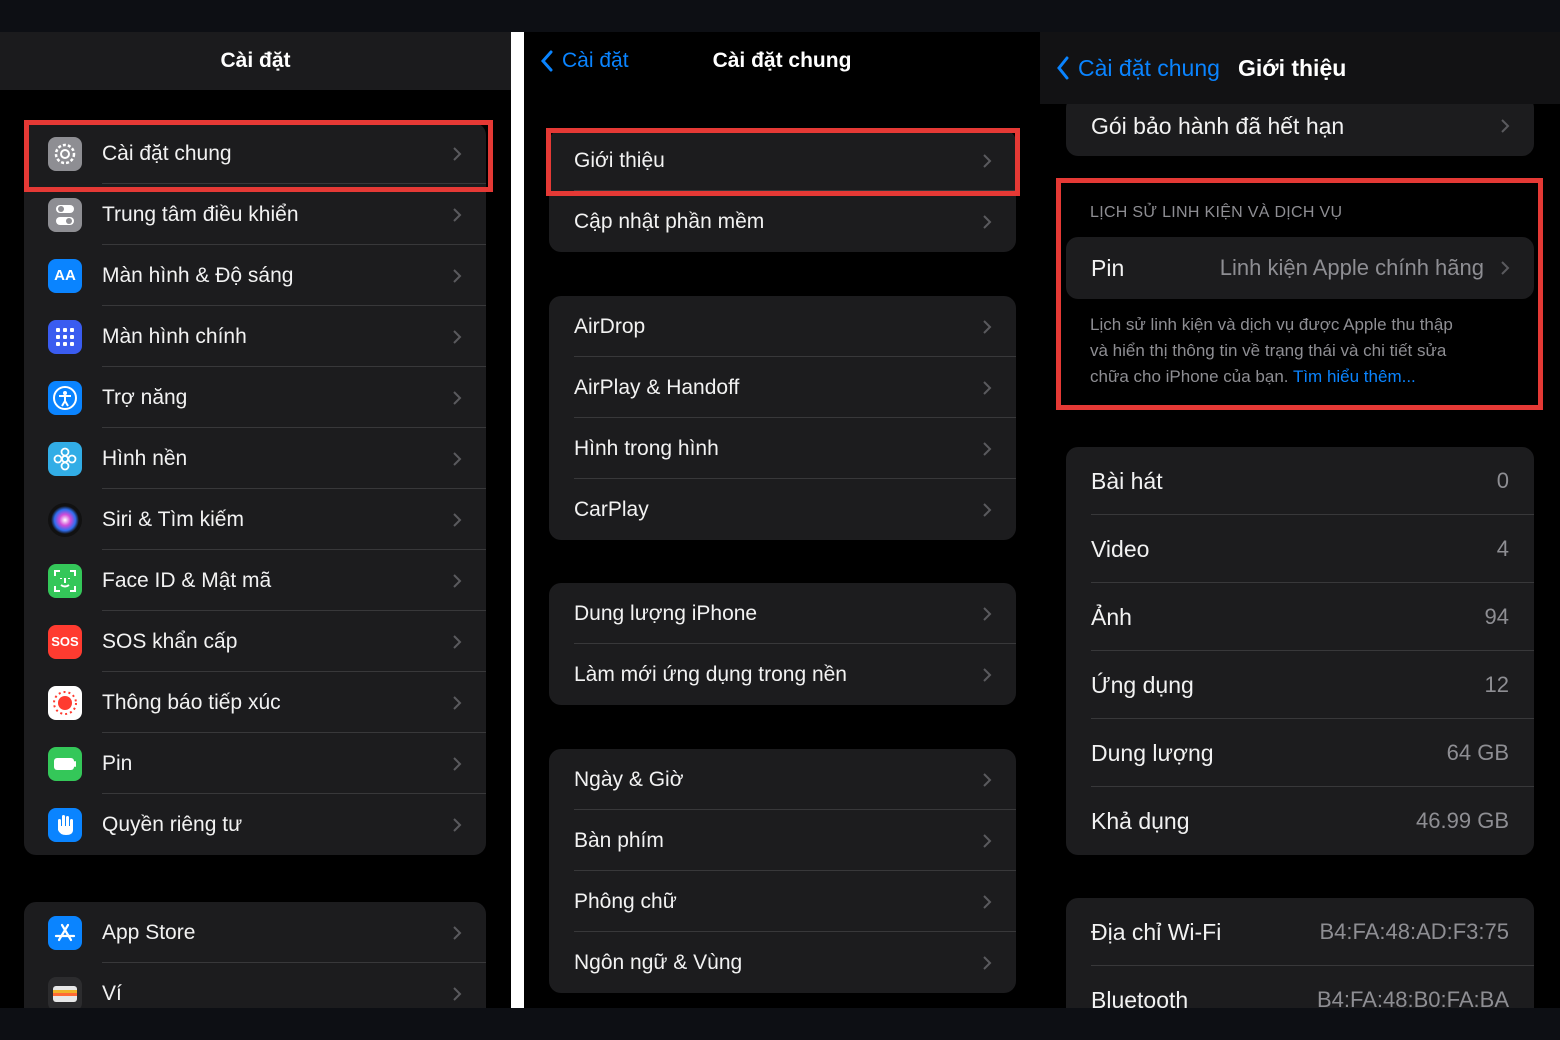  I want to click on stat-value: 4, so click(1502, 548).